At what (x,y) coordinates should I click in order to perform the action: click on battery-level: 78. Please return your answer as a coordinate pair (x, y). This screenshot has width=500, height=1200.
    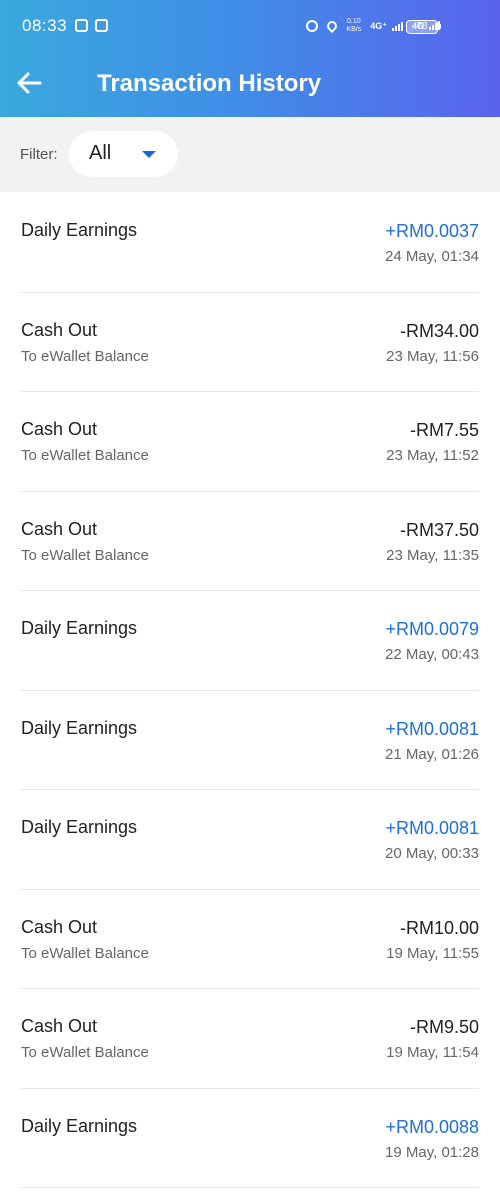
    Looking at the image, I should click on (422, 26).